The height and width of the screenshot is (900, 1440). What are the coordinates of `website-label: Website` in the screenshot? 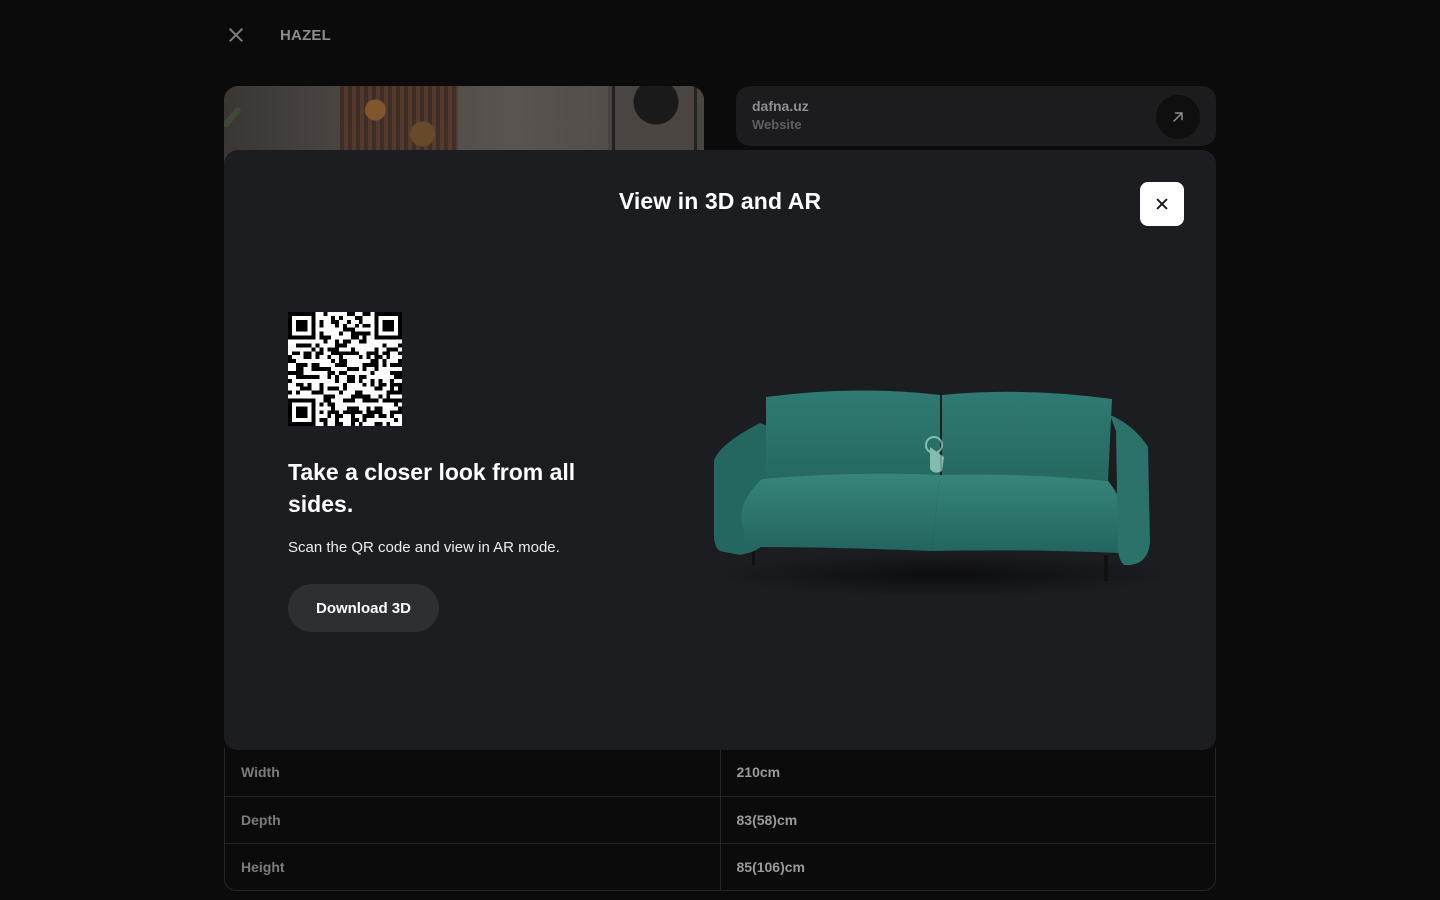 It's located at (777, 124).